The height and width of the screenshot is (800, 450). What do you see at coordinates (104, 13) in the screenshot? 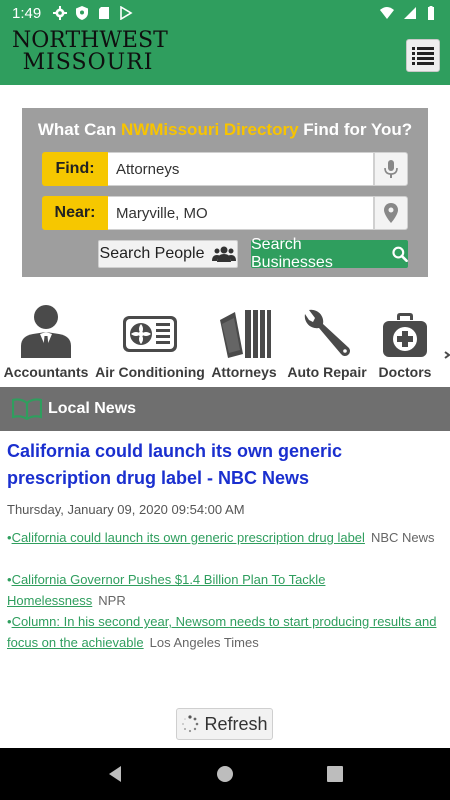
I see `sd-card-icon` at bounding box center [104, 13].